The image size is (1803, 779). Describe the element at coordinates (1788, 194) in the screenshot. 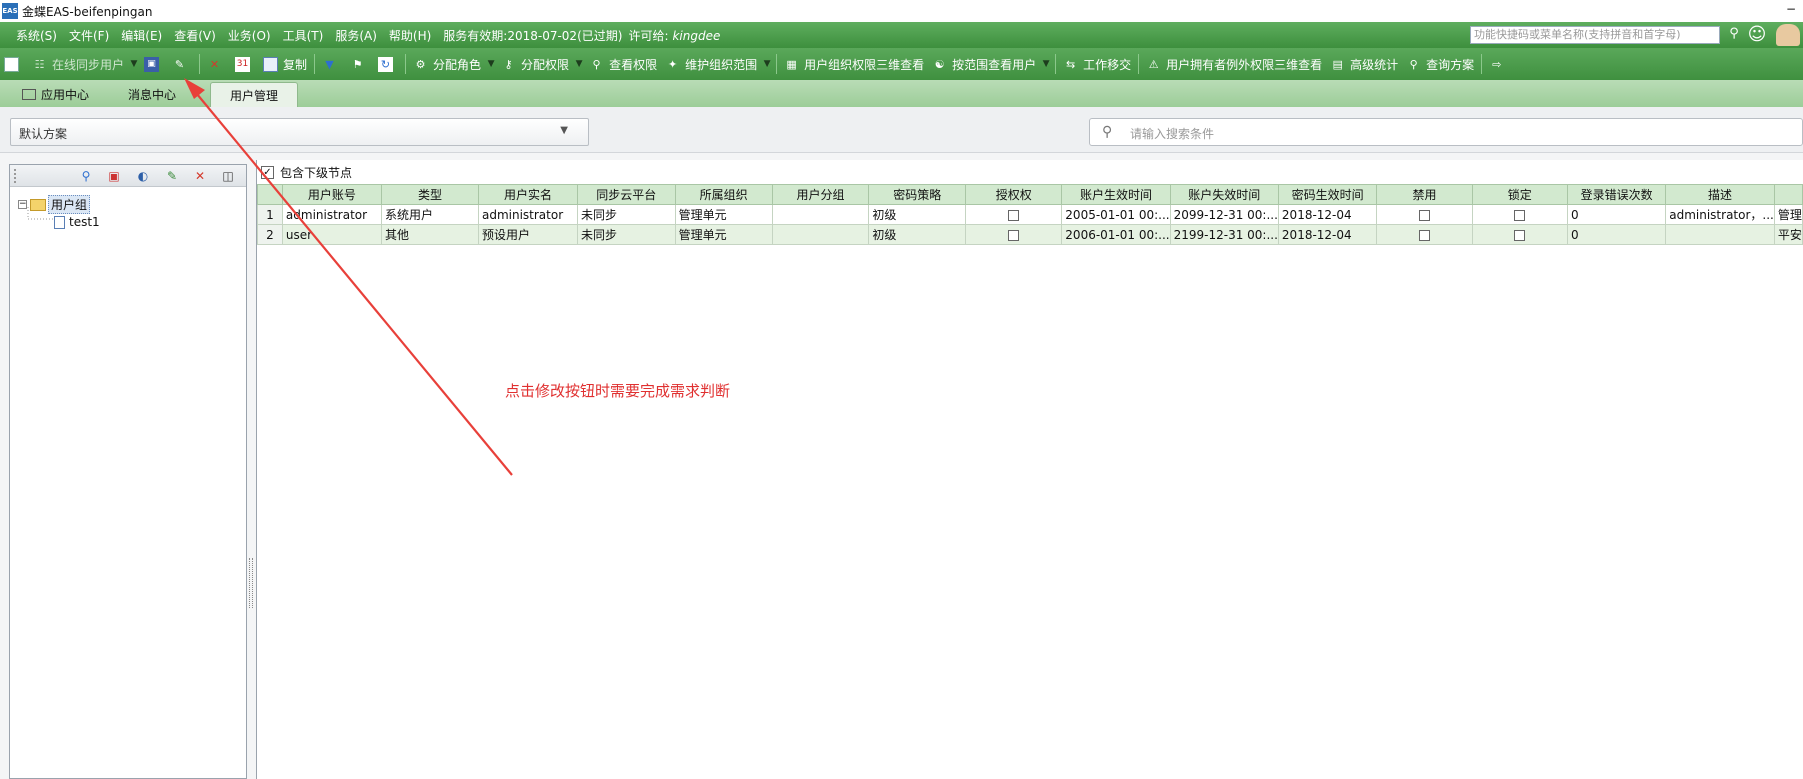

I see `col-header-extra` at that location.